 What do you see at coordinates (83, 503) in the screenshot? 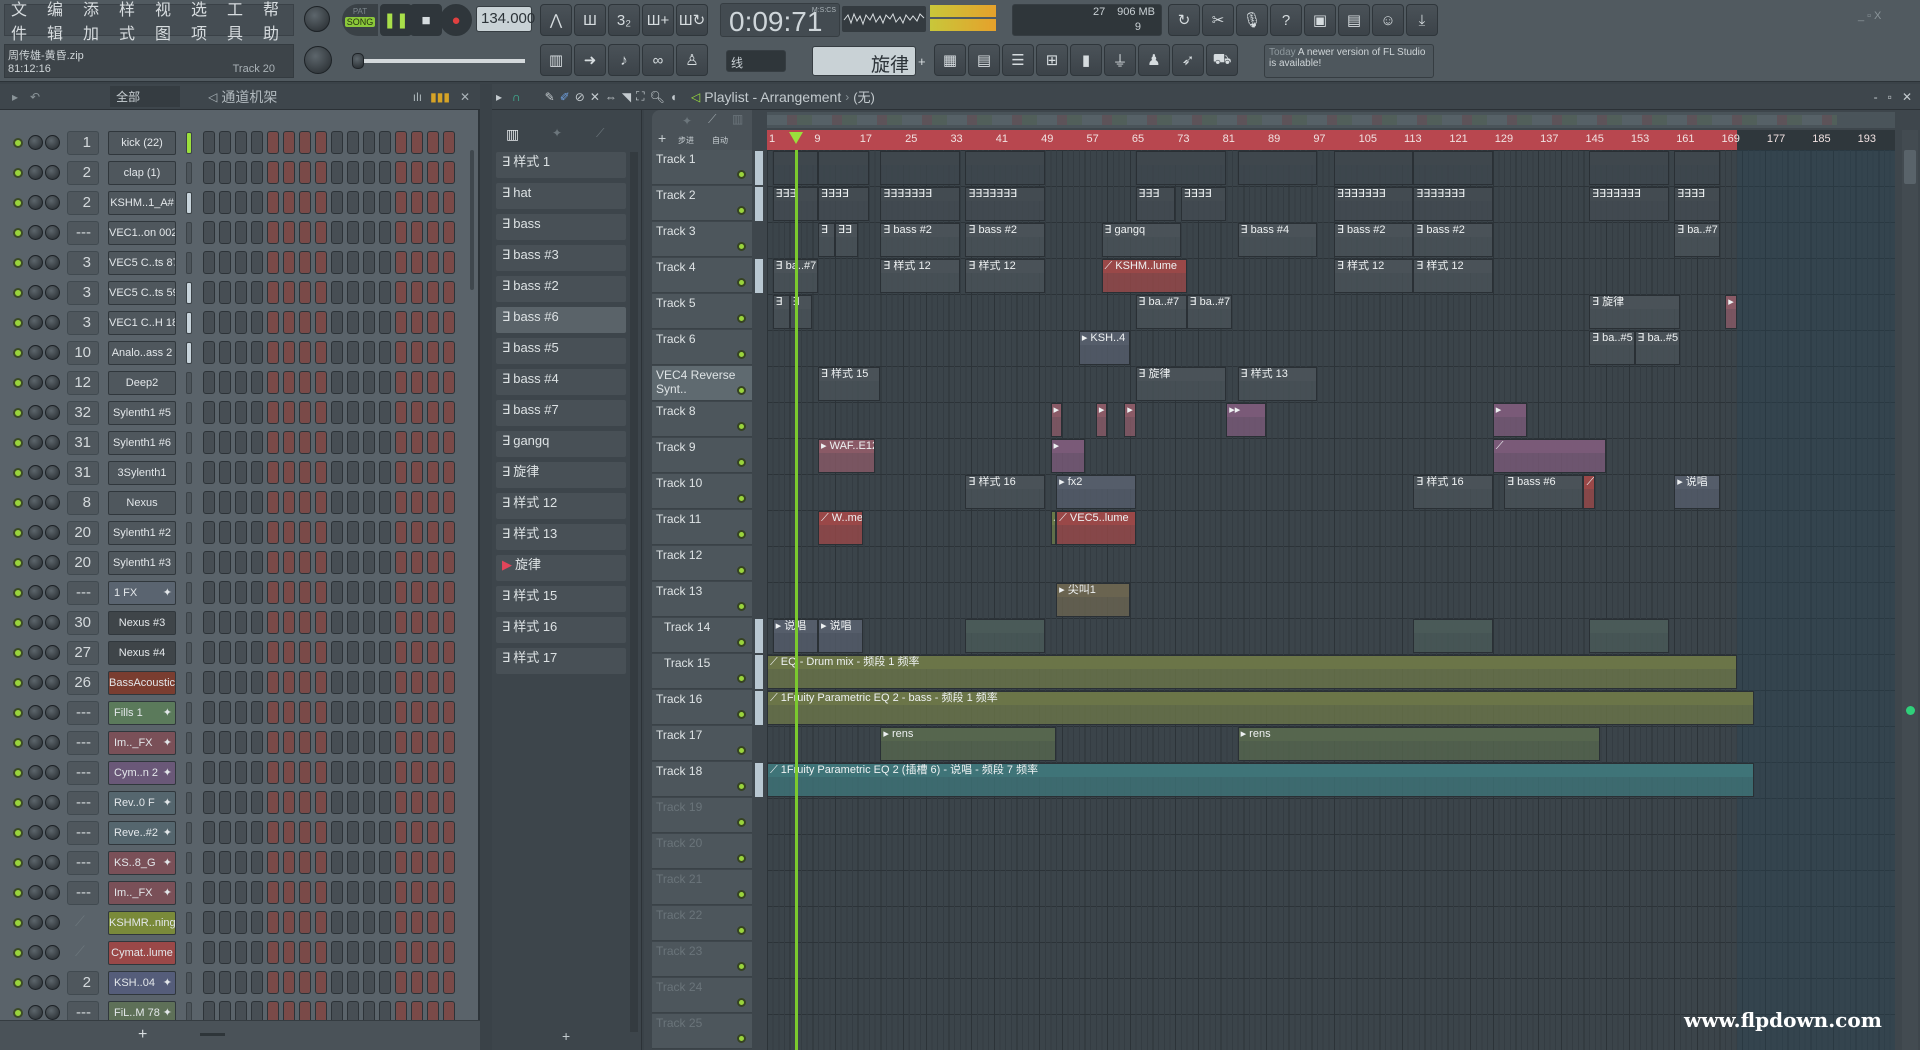
I see `mixer-track-number: 8` at bounding box center [83, 503].